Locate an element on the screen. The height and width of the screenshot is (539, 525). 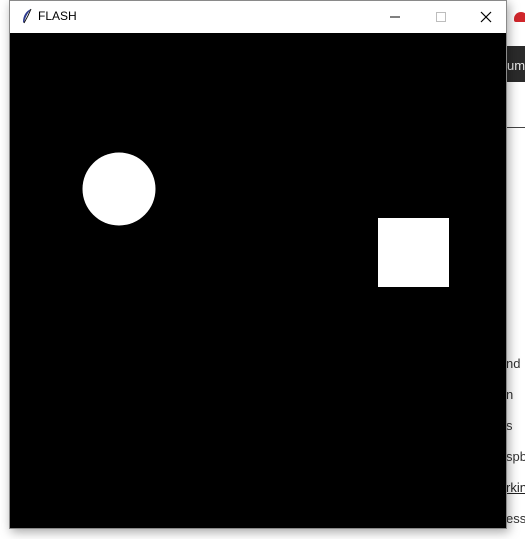
minimize-icon is located at coordinates (395, 16).